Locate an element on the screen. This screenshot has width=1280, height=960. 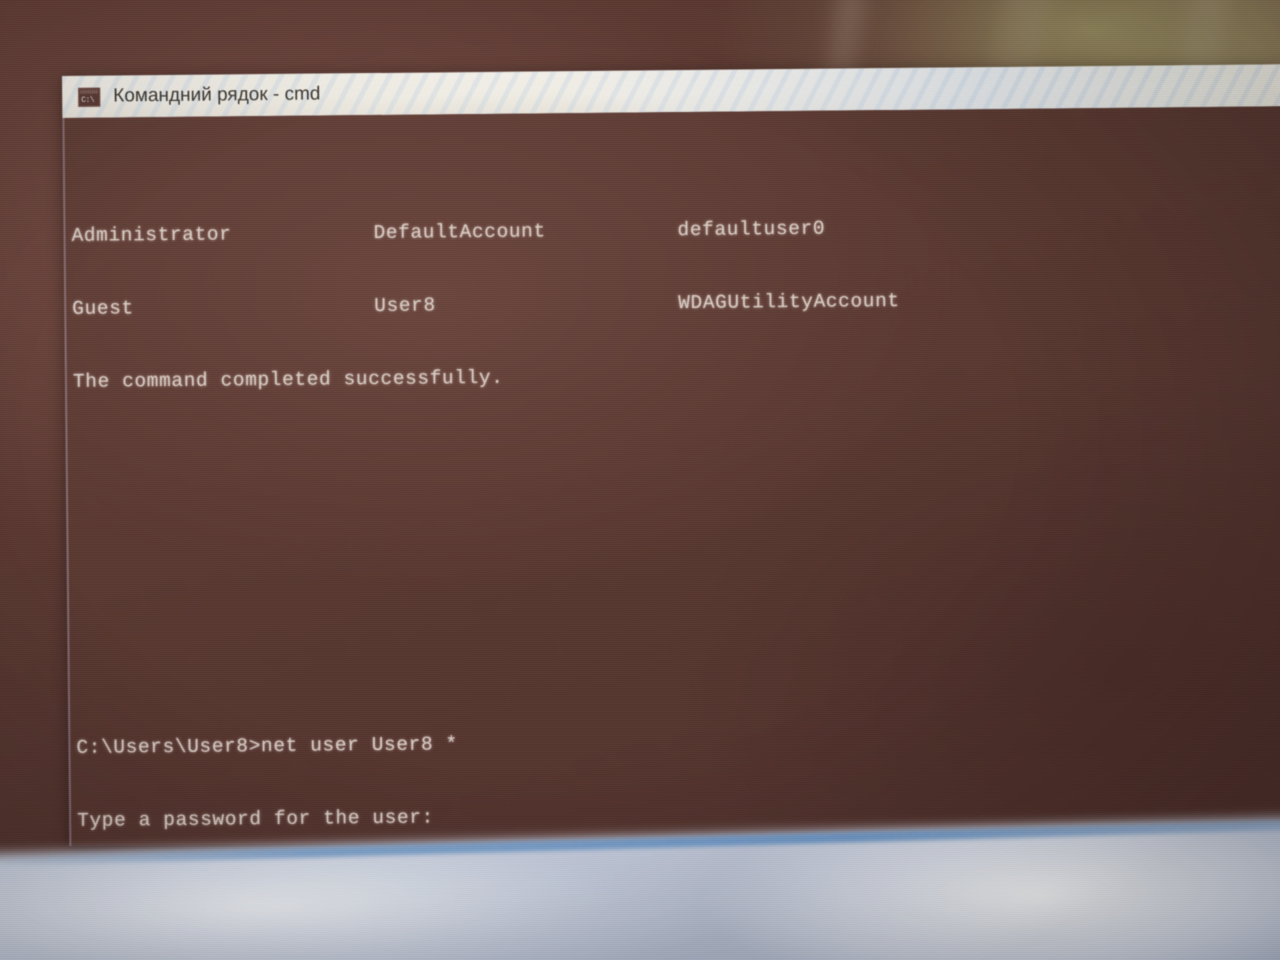
user-name: defaultuser0 is located at coordinates (751, 229).